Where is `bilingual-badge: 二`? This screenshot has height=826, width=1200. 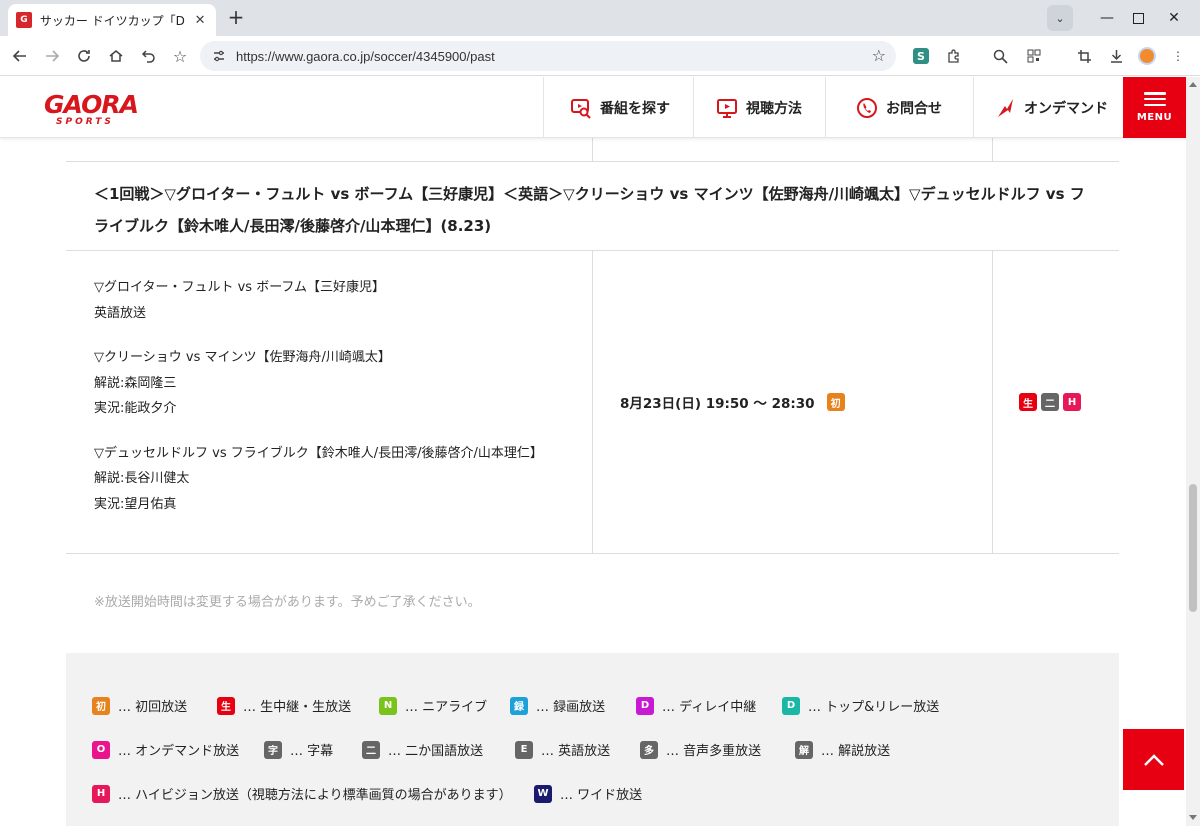 bilingual-badge: 二 is located at coordinates (1050, 402).